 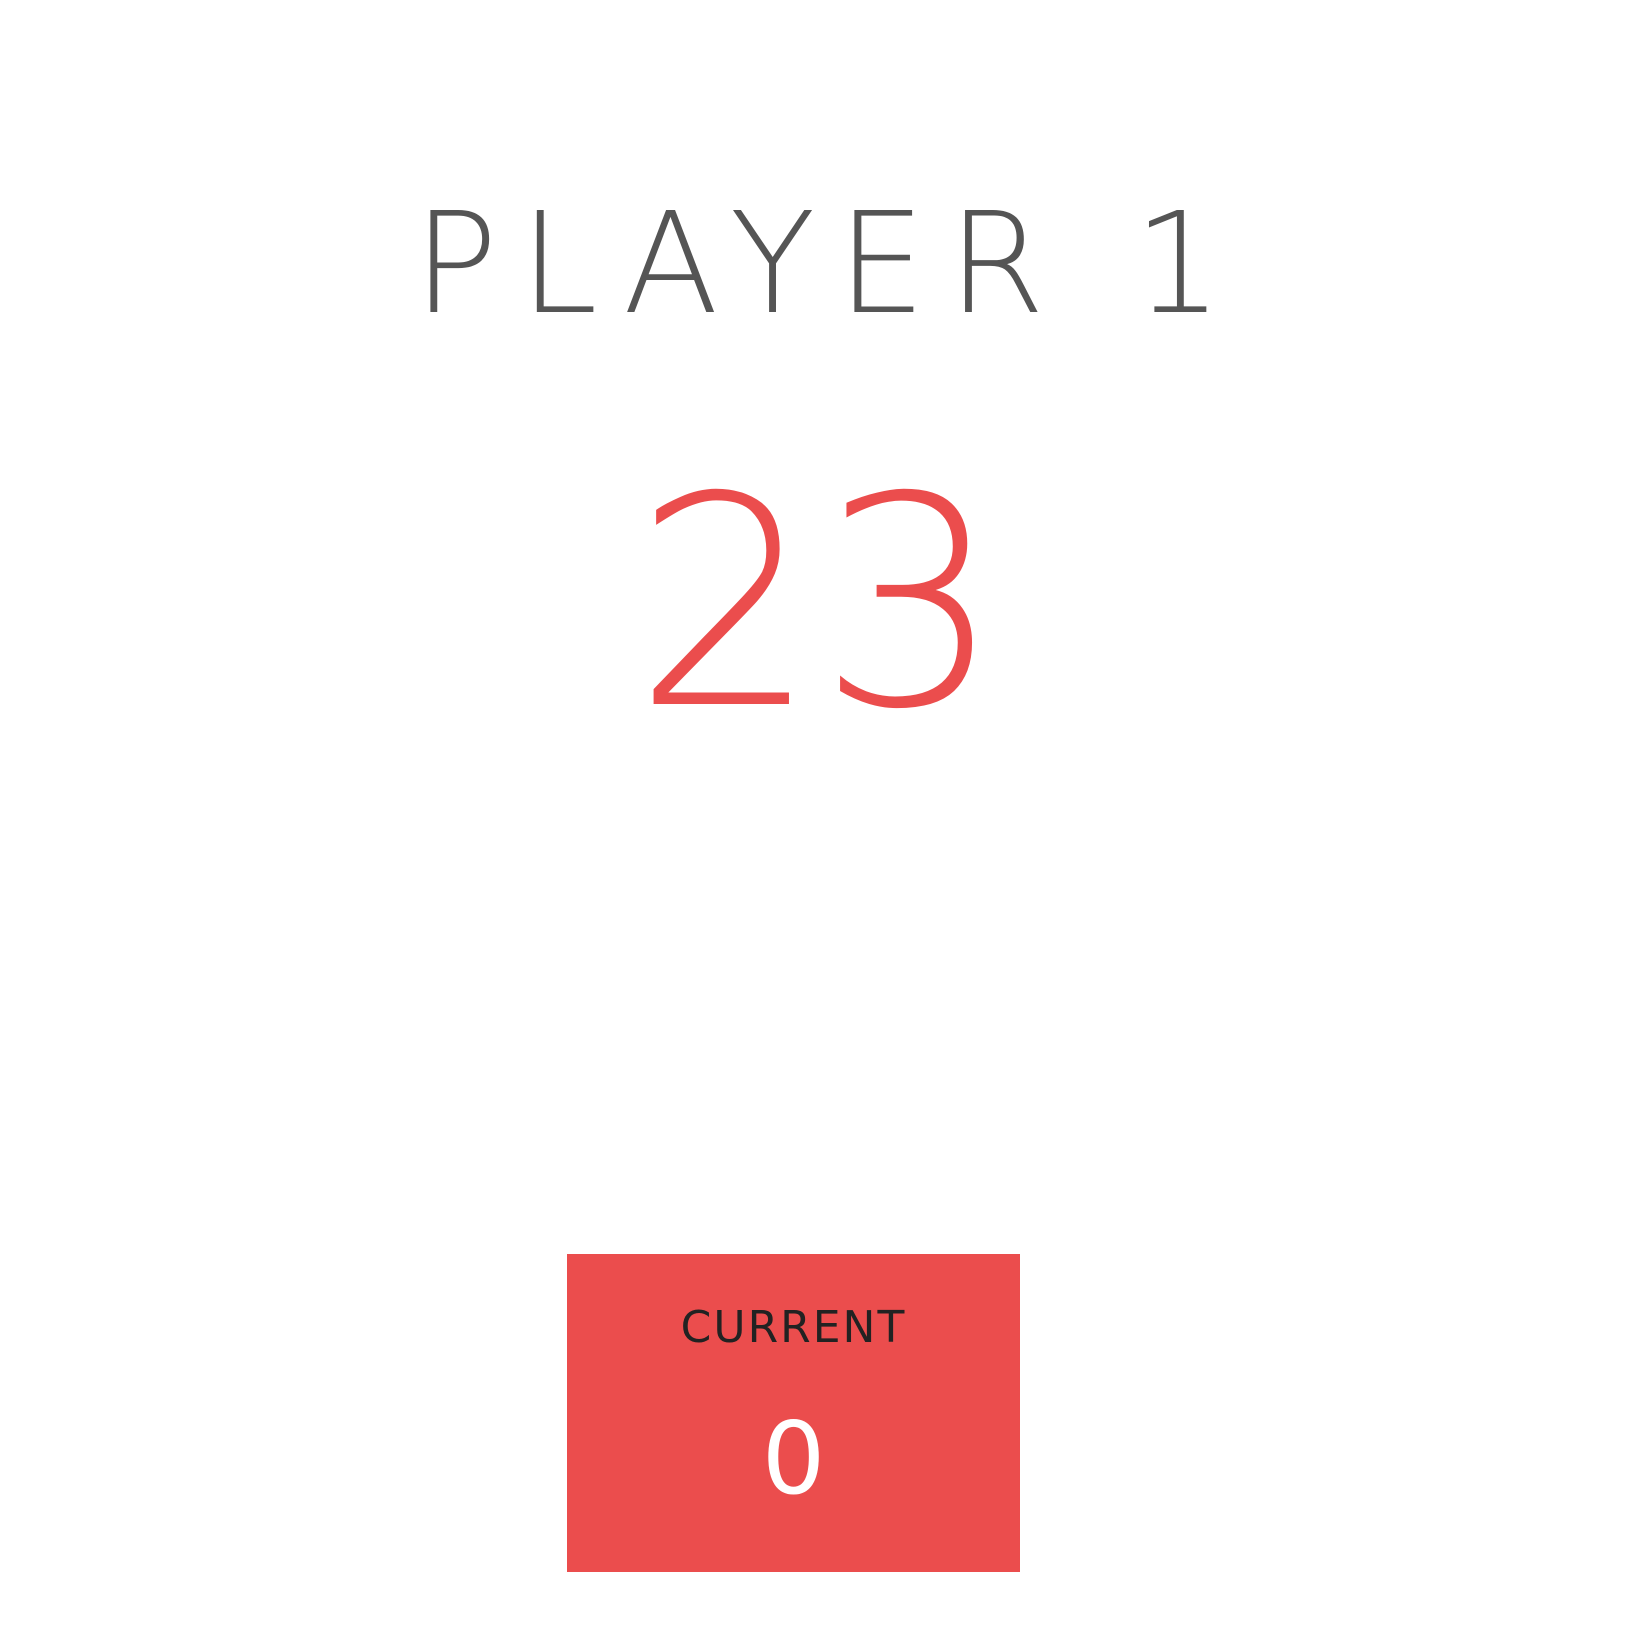 What do you see at coordinates (818, 604) in the screenshot?
I see `player-total-score: 23` at bounding box center [818, 604].